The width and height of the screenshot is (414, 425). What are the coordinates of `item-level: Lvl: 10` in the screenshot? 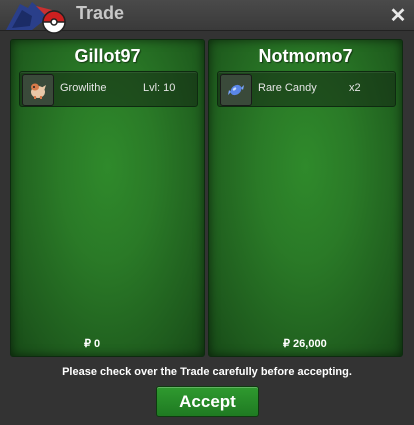 It's located at (159, 88).